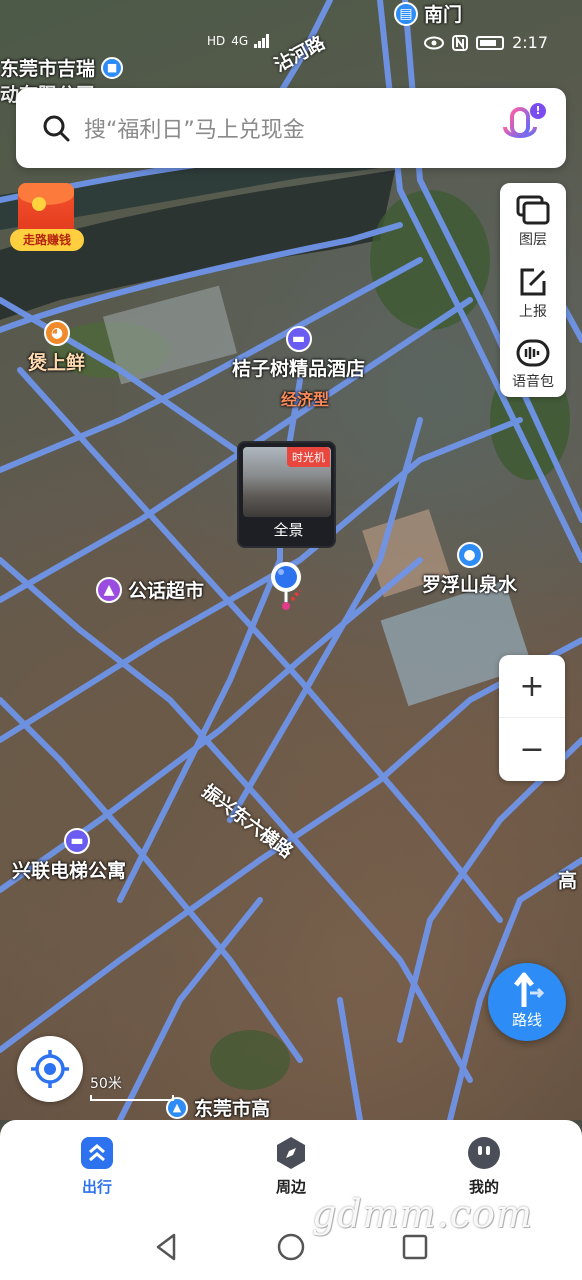 Image resolution: width=582 pixels, height=1280 pixels. Describe the element at coordinates (533, 353) in the screenshot. I see `voice-pack-icon` at that location.